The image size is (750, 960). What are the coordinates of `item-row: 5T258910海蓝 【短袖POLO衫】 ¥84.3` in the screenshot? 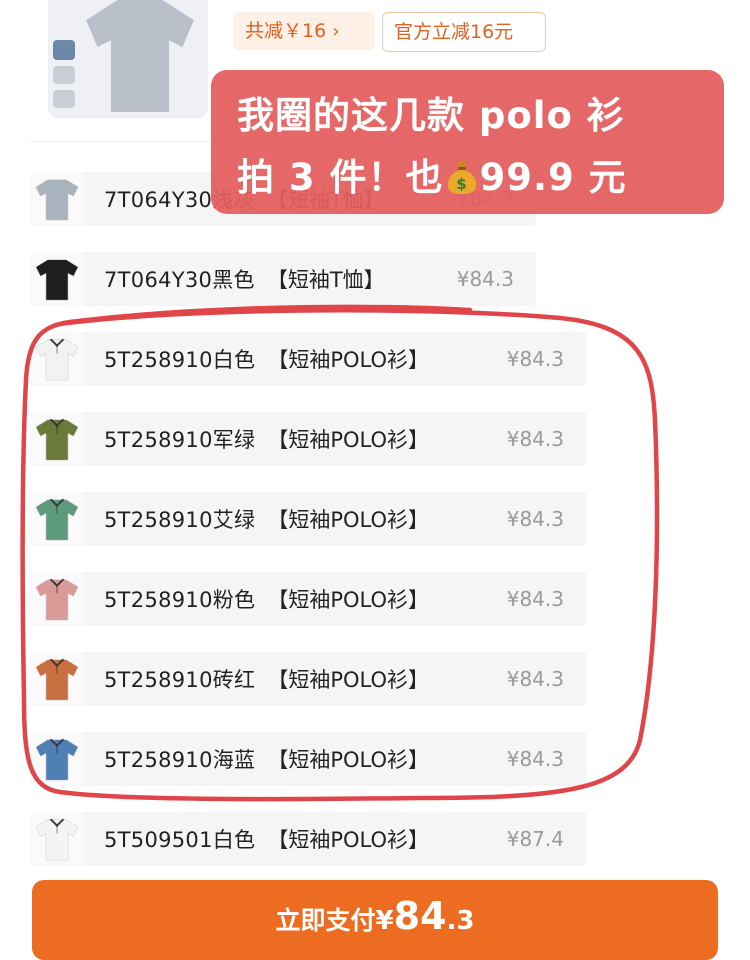 It's located at (308, 759).